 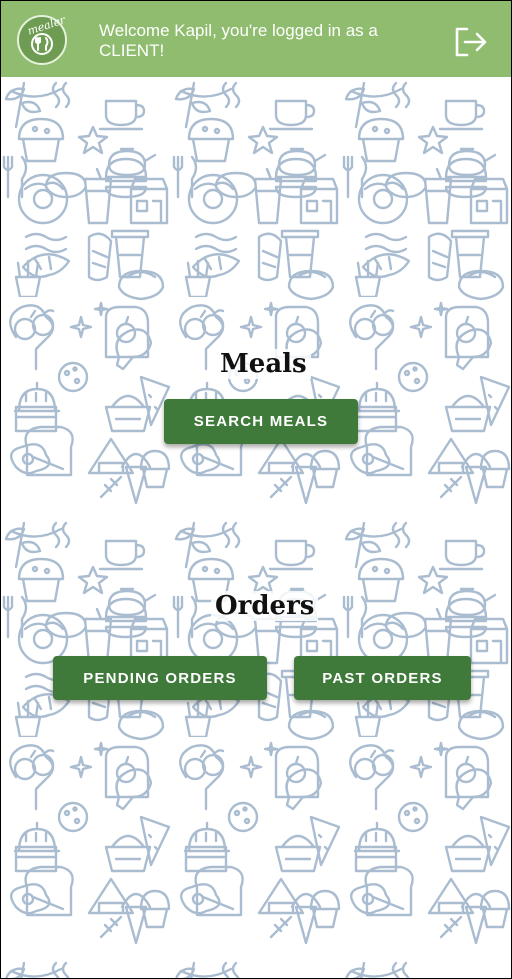 What do you see at coordinates (261, 421) in the screenshot?
I see `search-meals-button: SEARCH MEALS` at bounding box center [261, 421].